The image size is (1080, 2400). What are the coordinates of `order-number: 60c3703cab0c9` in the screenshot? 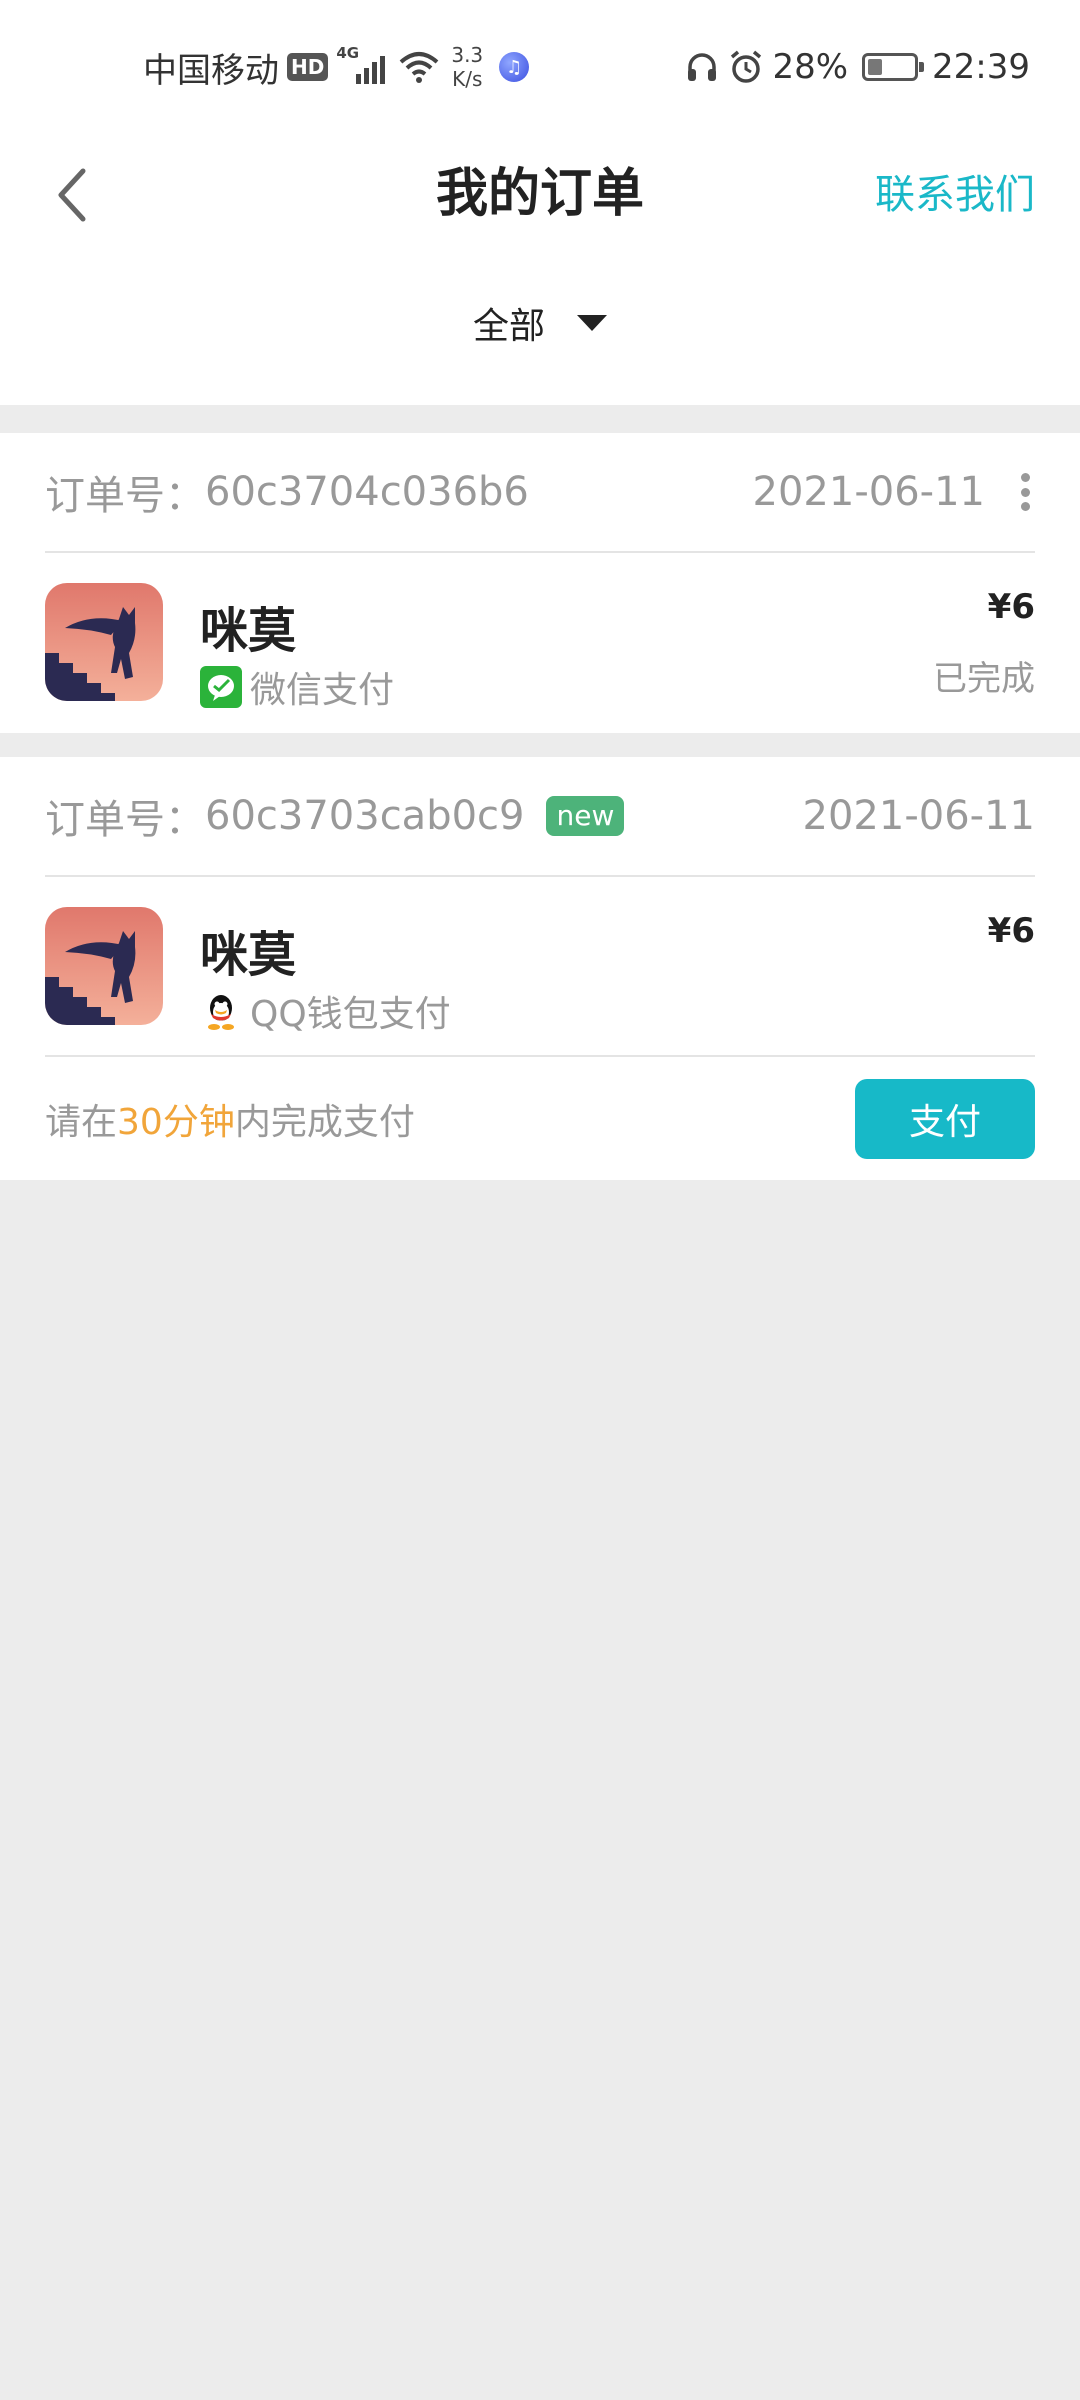 It's located at (365, 816).